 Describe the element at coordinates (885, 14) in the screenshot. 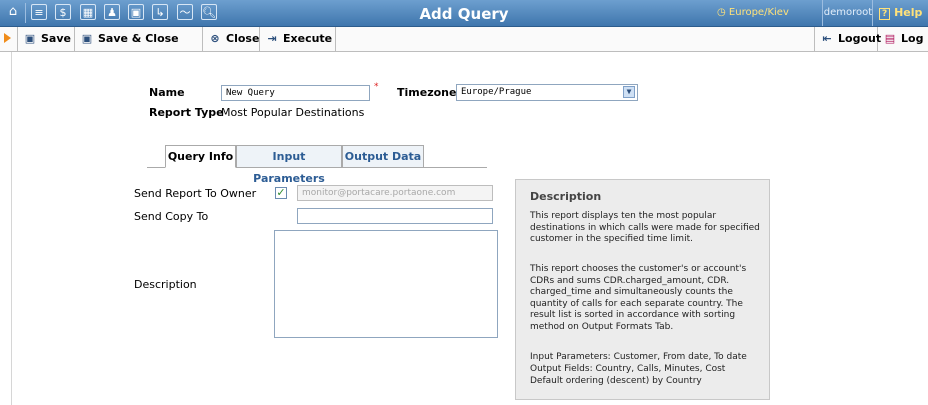

I see `help-icon: ?` at that location.